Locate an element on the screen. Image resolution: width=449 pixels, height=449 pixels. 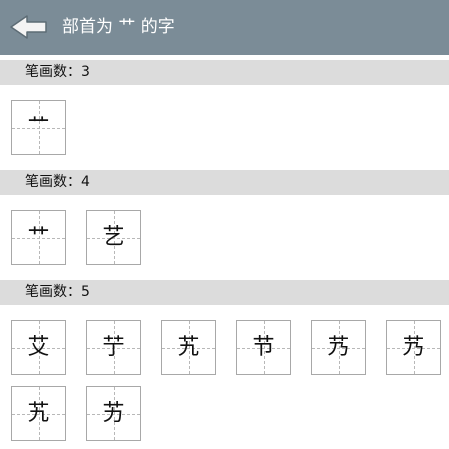
back-arrow-icon is located at coordinates (28, 27).